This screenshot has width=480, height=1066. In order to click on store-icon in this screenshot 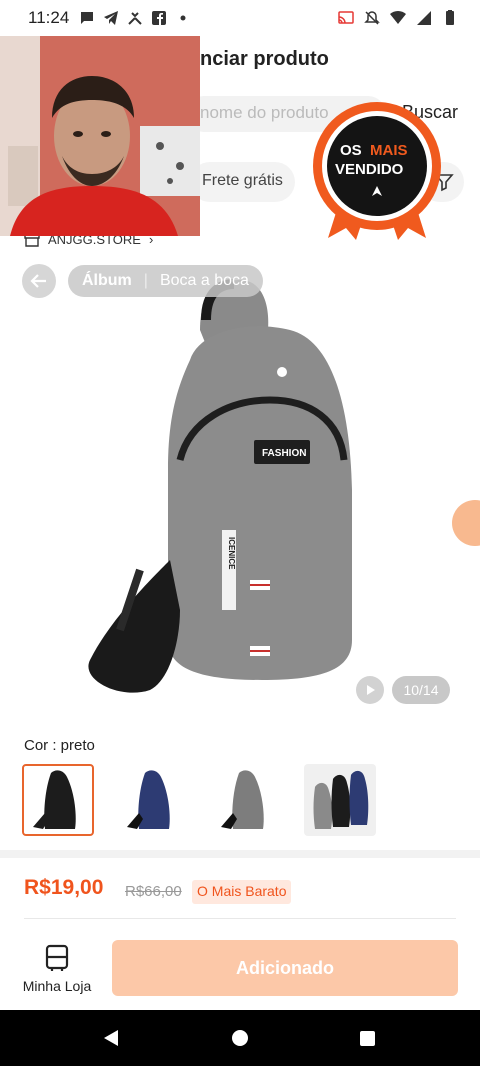, I will do `click(57, 957)`.